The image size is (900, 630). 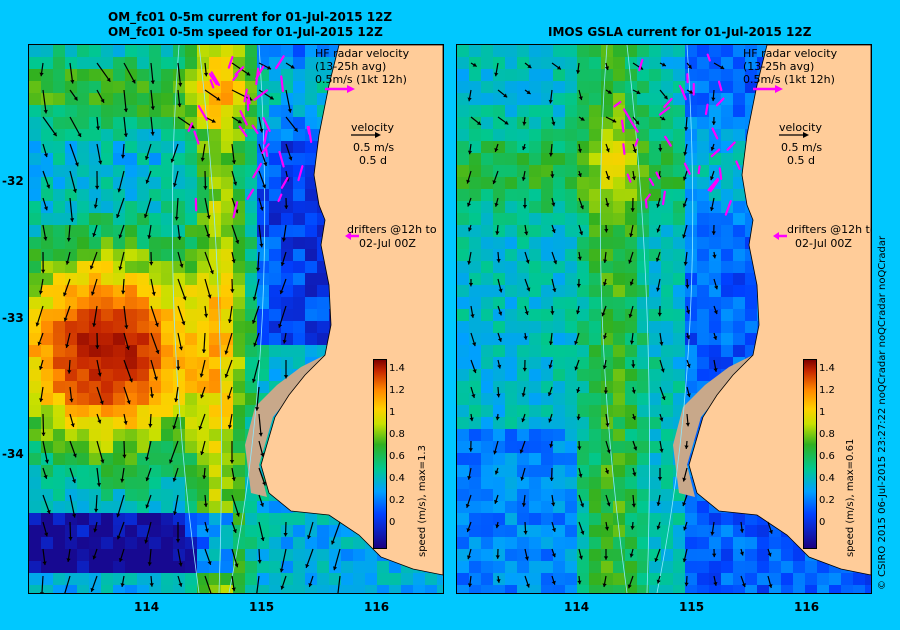 I want to click on left-title-line1: OM_fc01 0-5m current for 01-Jul-2015 12Z, so click(x=250, y=17).